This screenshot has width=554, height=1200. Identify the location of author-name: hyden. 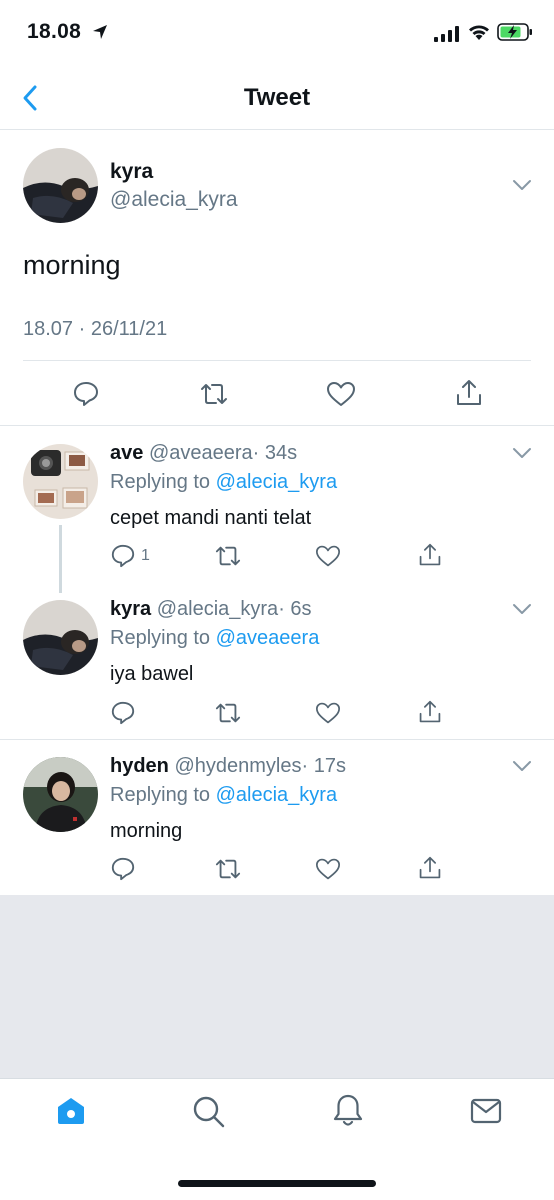
(139, 766).